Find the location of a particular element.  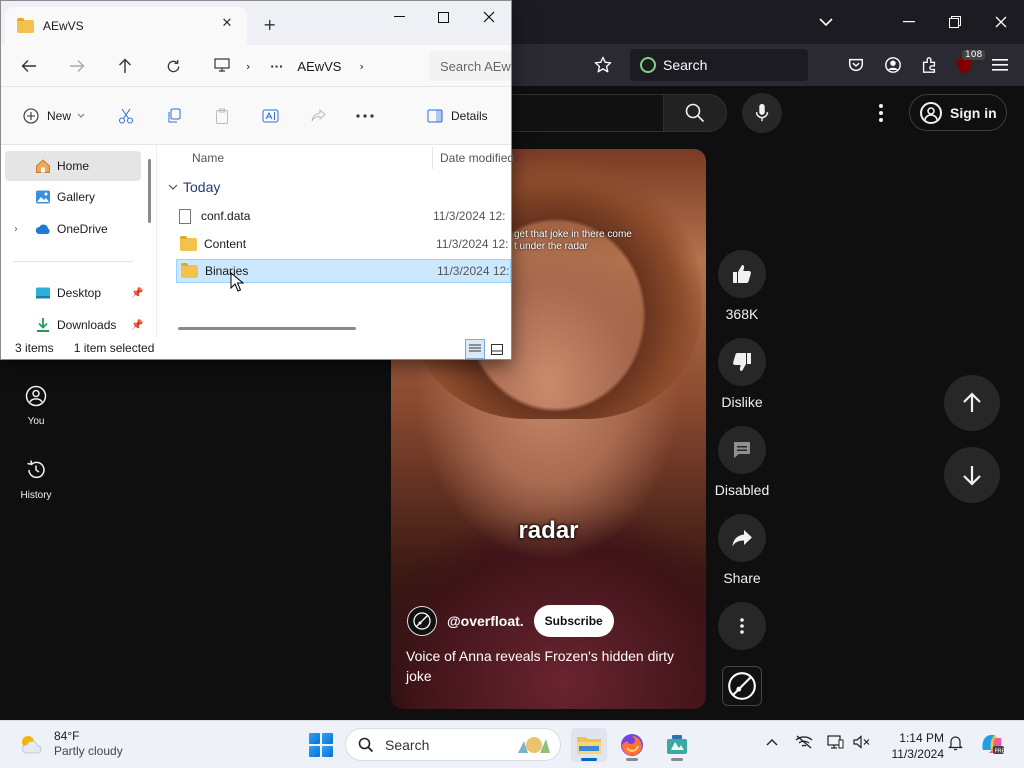

explorer-minimize-button is located at coordinates (399, 17).